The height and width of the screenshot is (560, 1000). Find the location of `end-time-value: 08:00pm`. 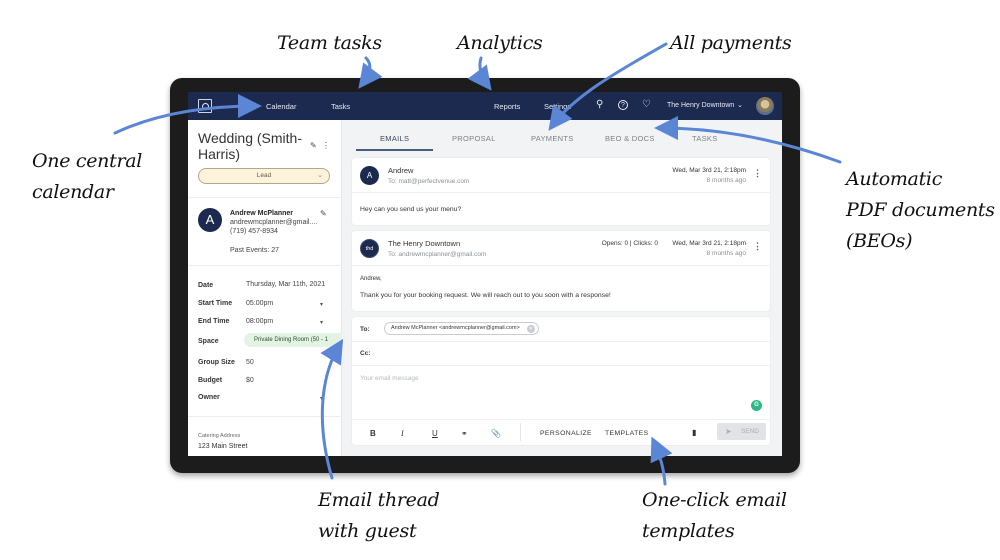

end-time-value: 08:00pm is located at coordinates (259, 321).